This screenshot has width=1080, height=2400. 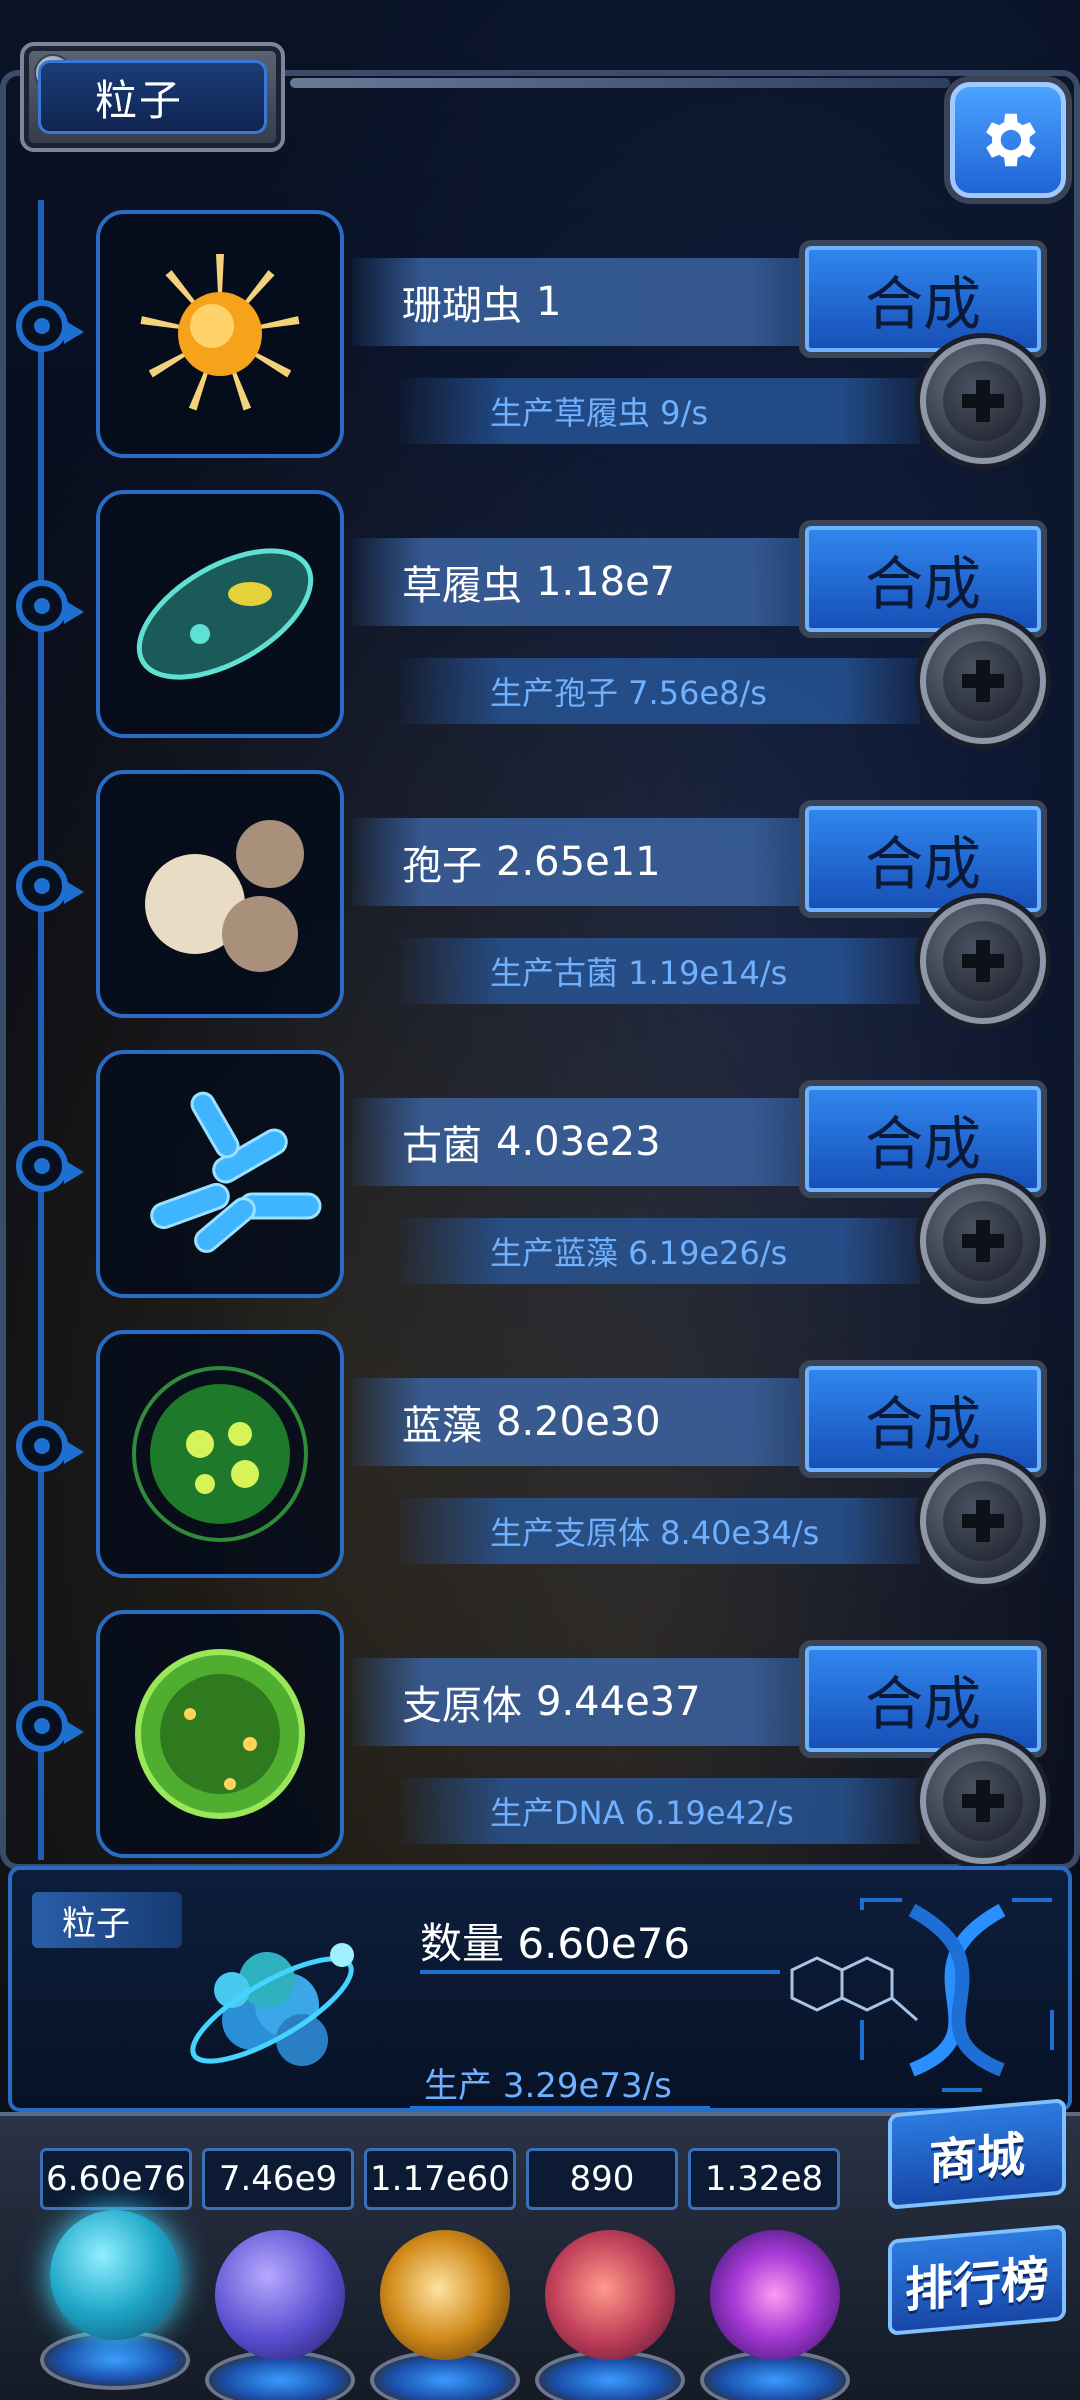 What do you see at coordinates (578, 1142) in the screenshot?
I see `item-count: 4.03e23` at bounding box center [578, 1142].